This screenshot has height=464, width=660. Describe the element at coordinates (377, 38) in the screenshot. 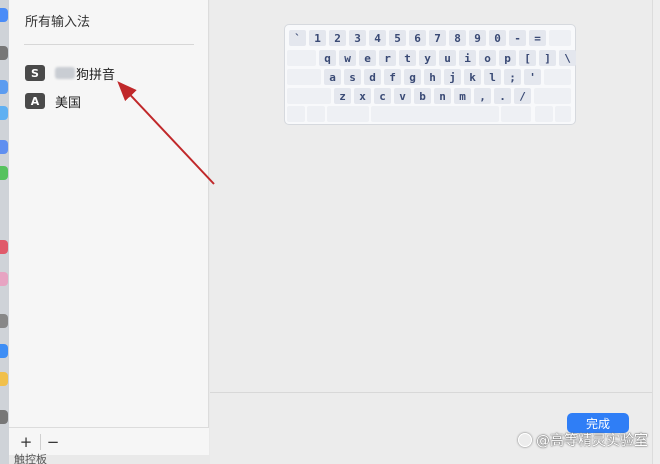

I see `keyboard-key: 4` at that location.